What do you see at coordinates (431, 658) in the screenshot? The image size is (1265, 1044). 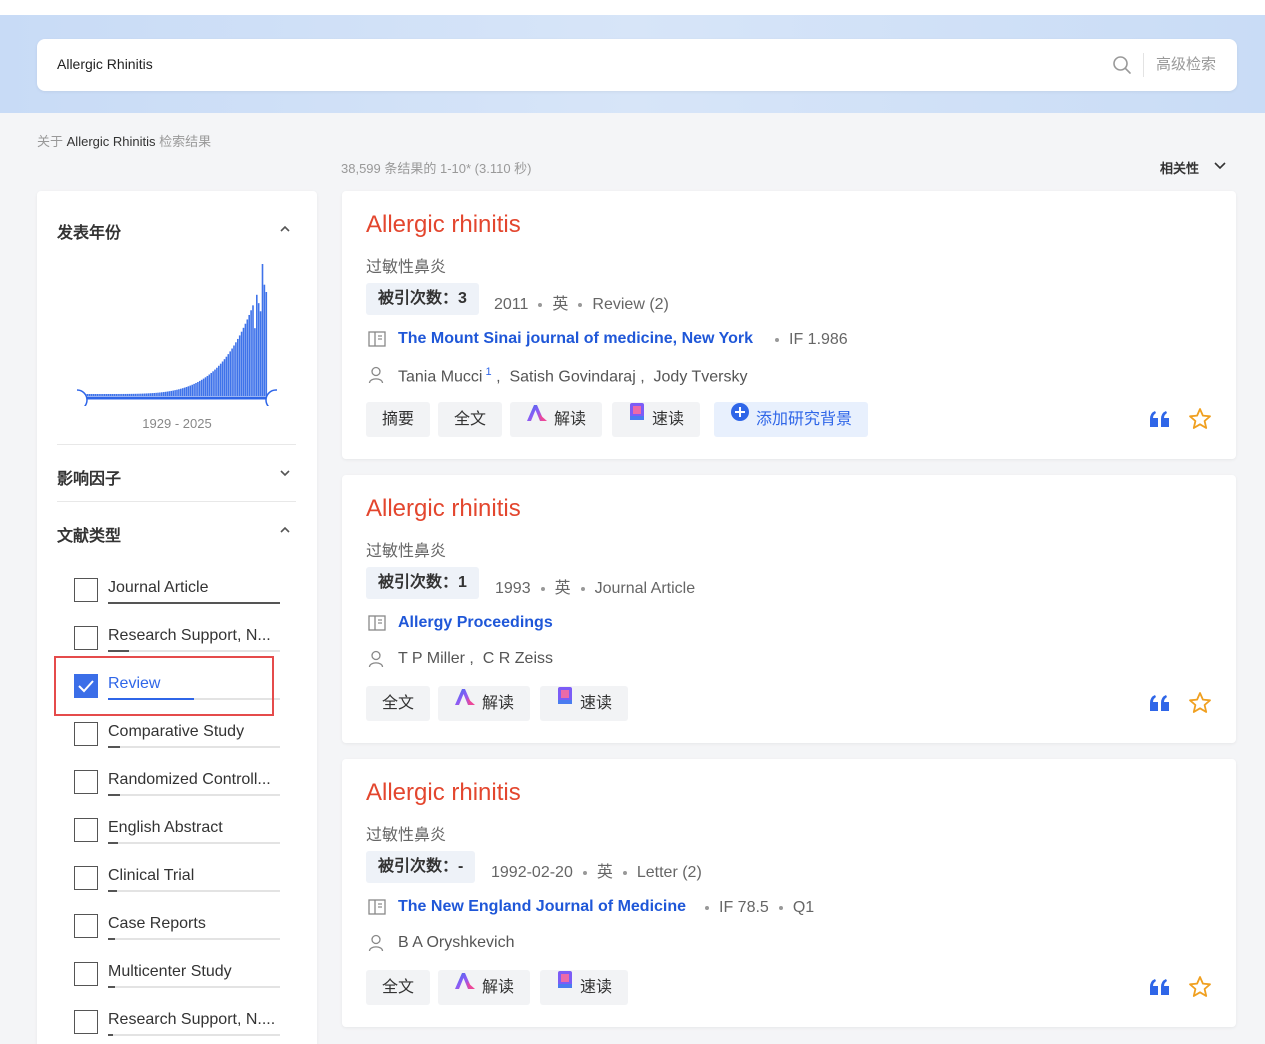 I see `author-name: T P Miller` at bounding box center [431, 658].